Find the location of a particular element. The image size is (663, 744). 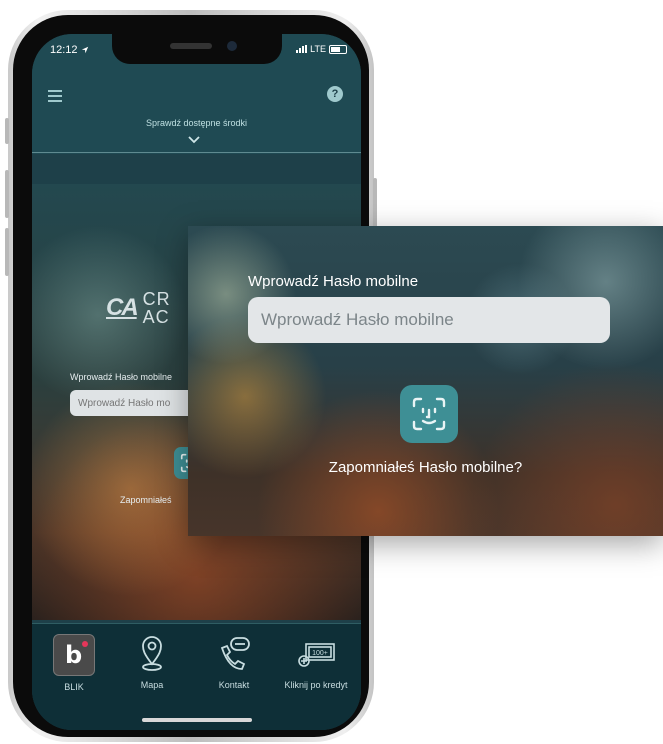

phone-chat-icon is located at coordinates (235, 653).